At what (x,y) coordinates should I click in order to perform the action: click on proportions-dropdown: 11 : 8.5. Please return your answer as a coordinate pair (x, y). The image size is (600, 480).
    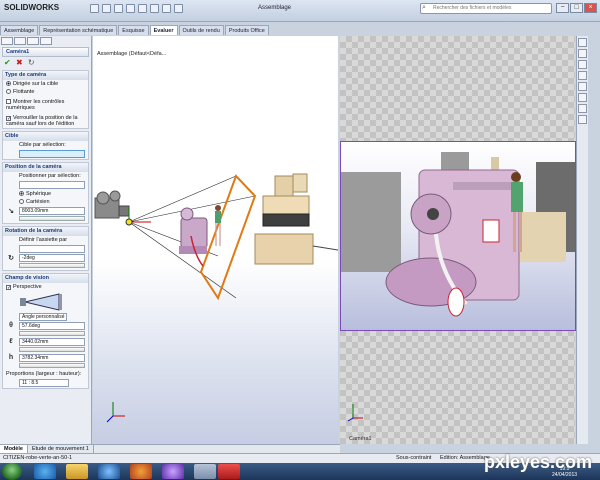
    Looking at the image, I should click on (44, 383).